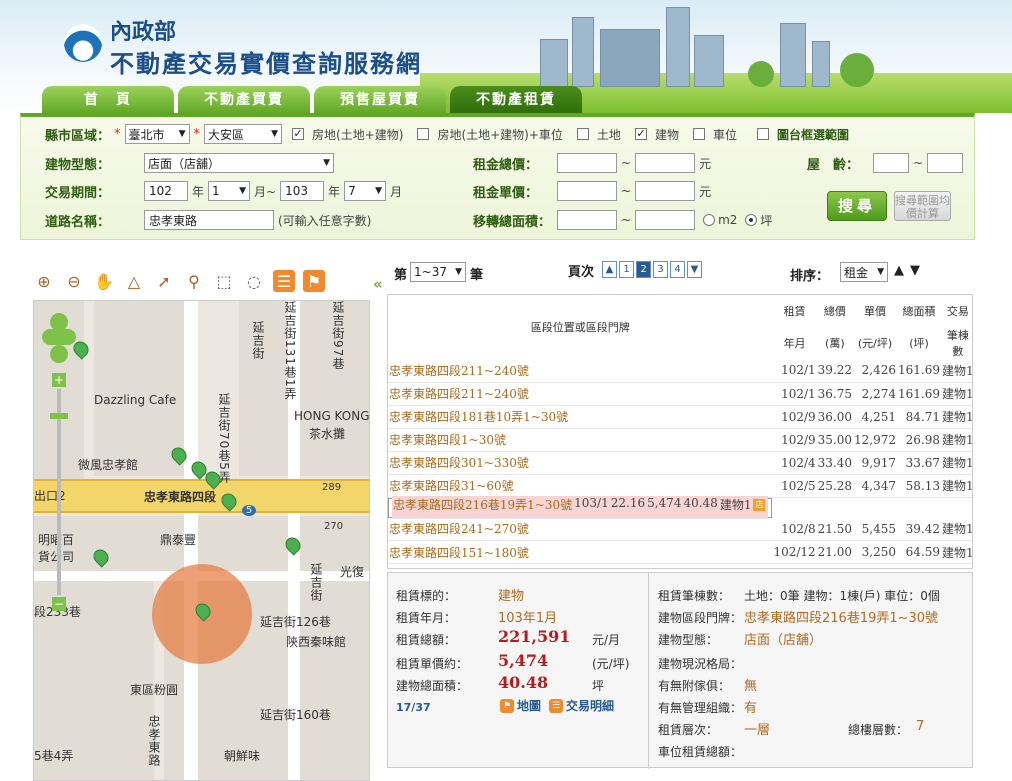  I want to click on year-from-input: 102, so click(166, 191).